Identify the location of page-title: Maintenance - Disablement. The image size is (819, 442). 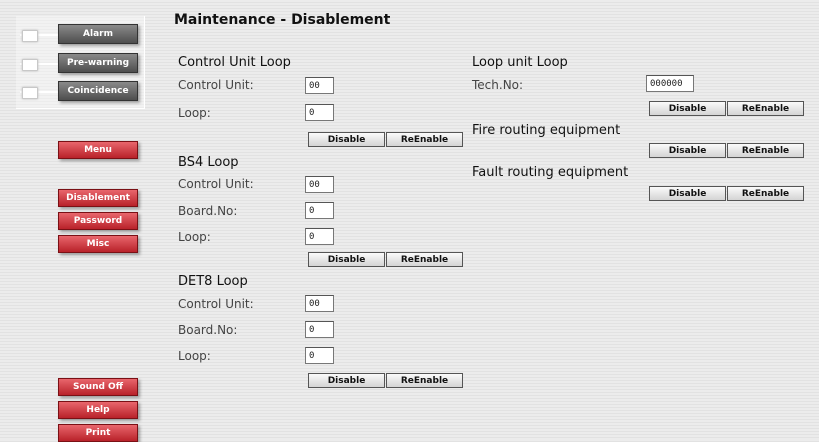
(282, 20).